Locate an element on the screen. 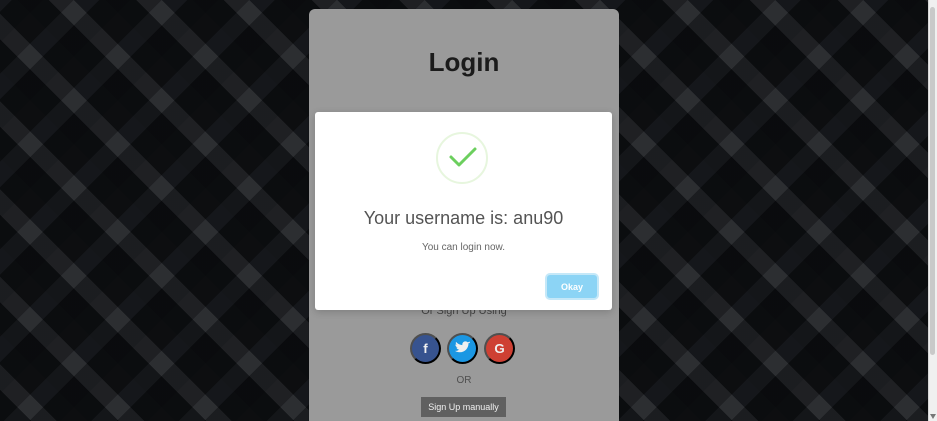  success-icon is located at coordinates (462, 158).